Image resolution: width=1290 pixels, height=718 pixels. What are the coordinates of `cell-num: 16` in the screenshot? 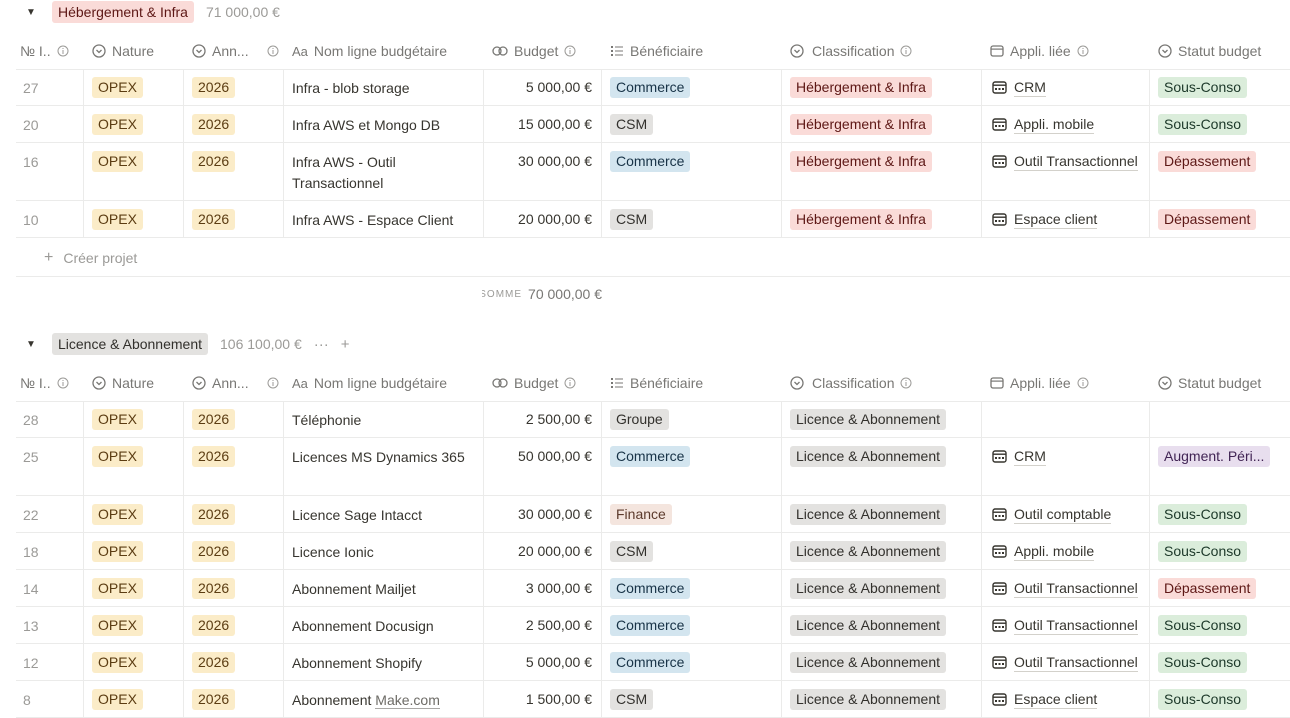 It's located at (50, 171).